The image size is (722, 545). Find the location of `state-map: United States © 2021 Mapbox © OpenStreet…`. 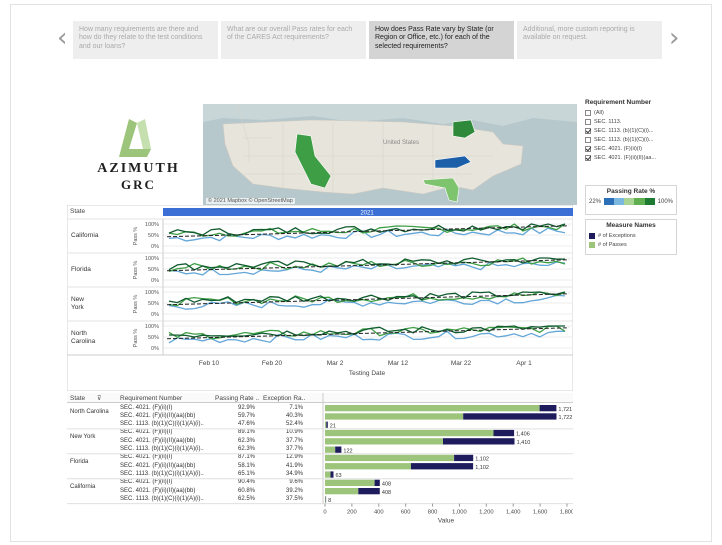

state-map: United States © 2021 Mapbox © OpenStreet… is located at coordinates (390, 154).